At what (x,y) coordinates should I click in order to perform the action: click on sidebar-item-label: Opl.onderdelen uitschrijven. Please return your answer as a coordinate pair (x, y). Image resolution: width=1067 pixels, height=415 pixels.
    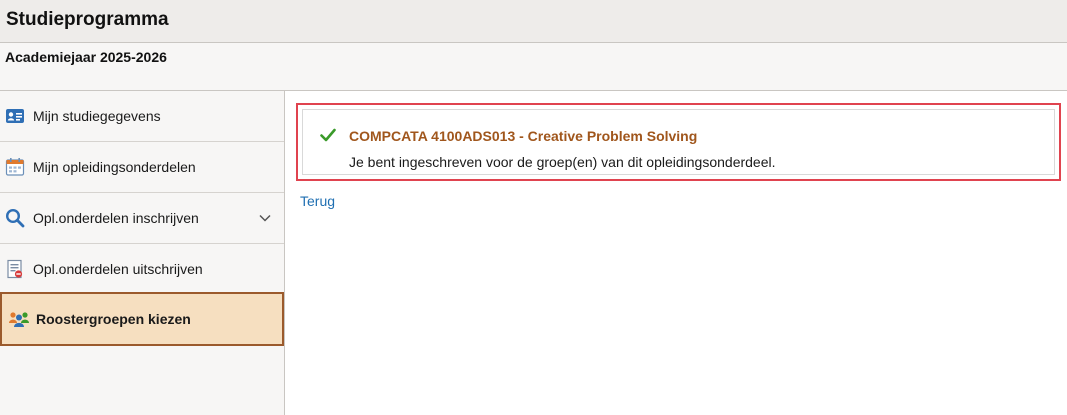
    Looking at the image, I should click on (118, 269).